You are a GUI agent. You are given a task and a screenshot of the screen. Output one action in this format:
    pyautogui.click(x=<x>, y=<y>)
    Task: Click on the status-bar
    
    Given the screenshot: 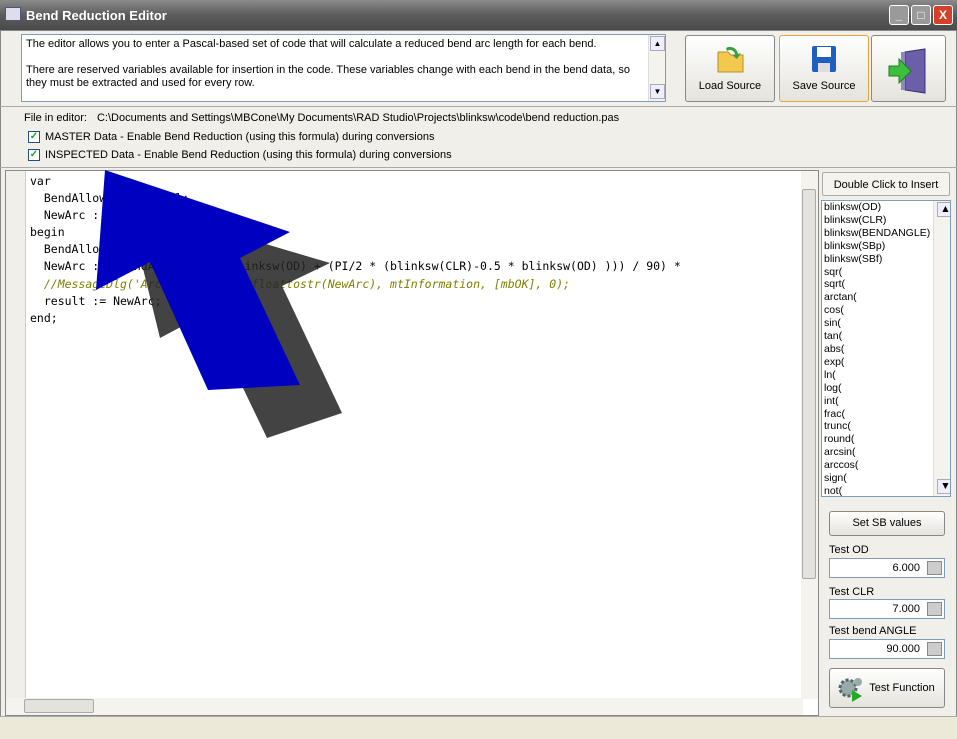 What is the action you would take?
    pyautogui.click(x=478, y=727)
    